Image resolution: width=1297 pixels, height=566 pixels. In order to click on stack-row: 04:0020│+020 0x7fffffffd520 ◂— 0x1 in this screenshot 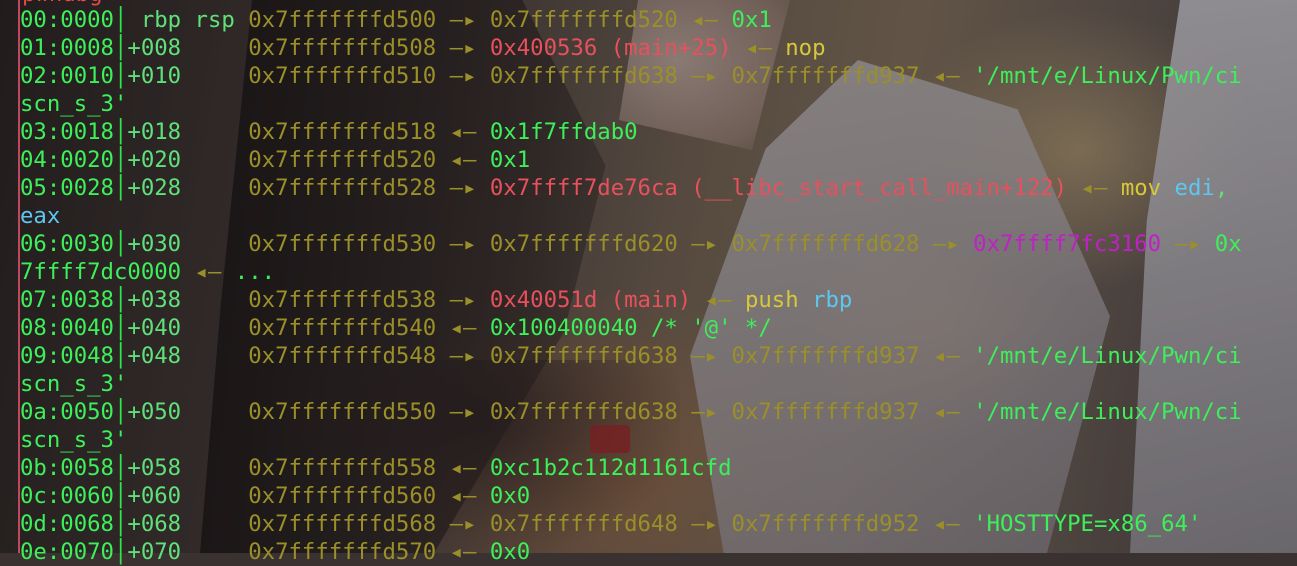, I will do `click(275, 160)`.